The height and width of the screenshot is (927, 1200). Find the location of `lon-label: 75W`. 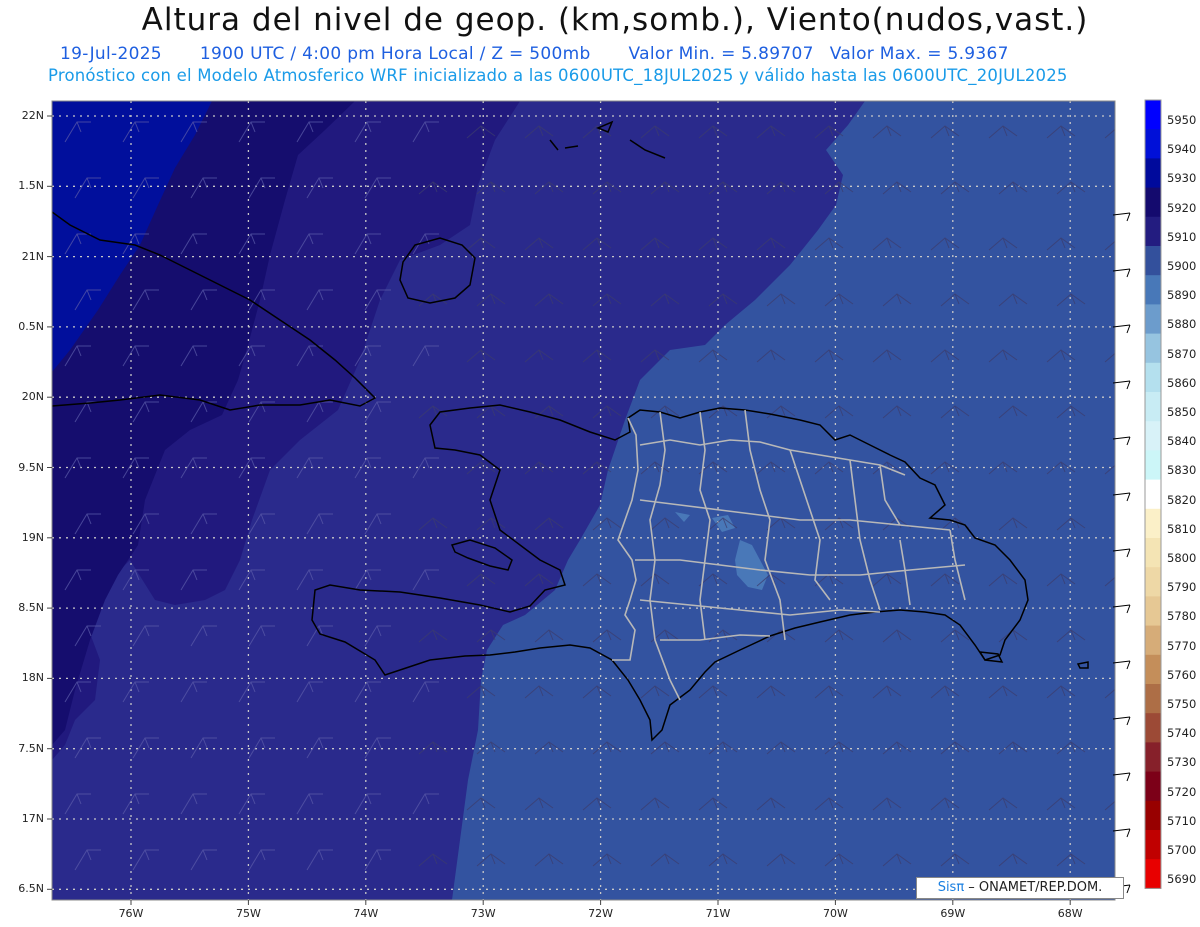

lon-label: 75W is located at coordinates (248, 913).